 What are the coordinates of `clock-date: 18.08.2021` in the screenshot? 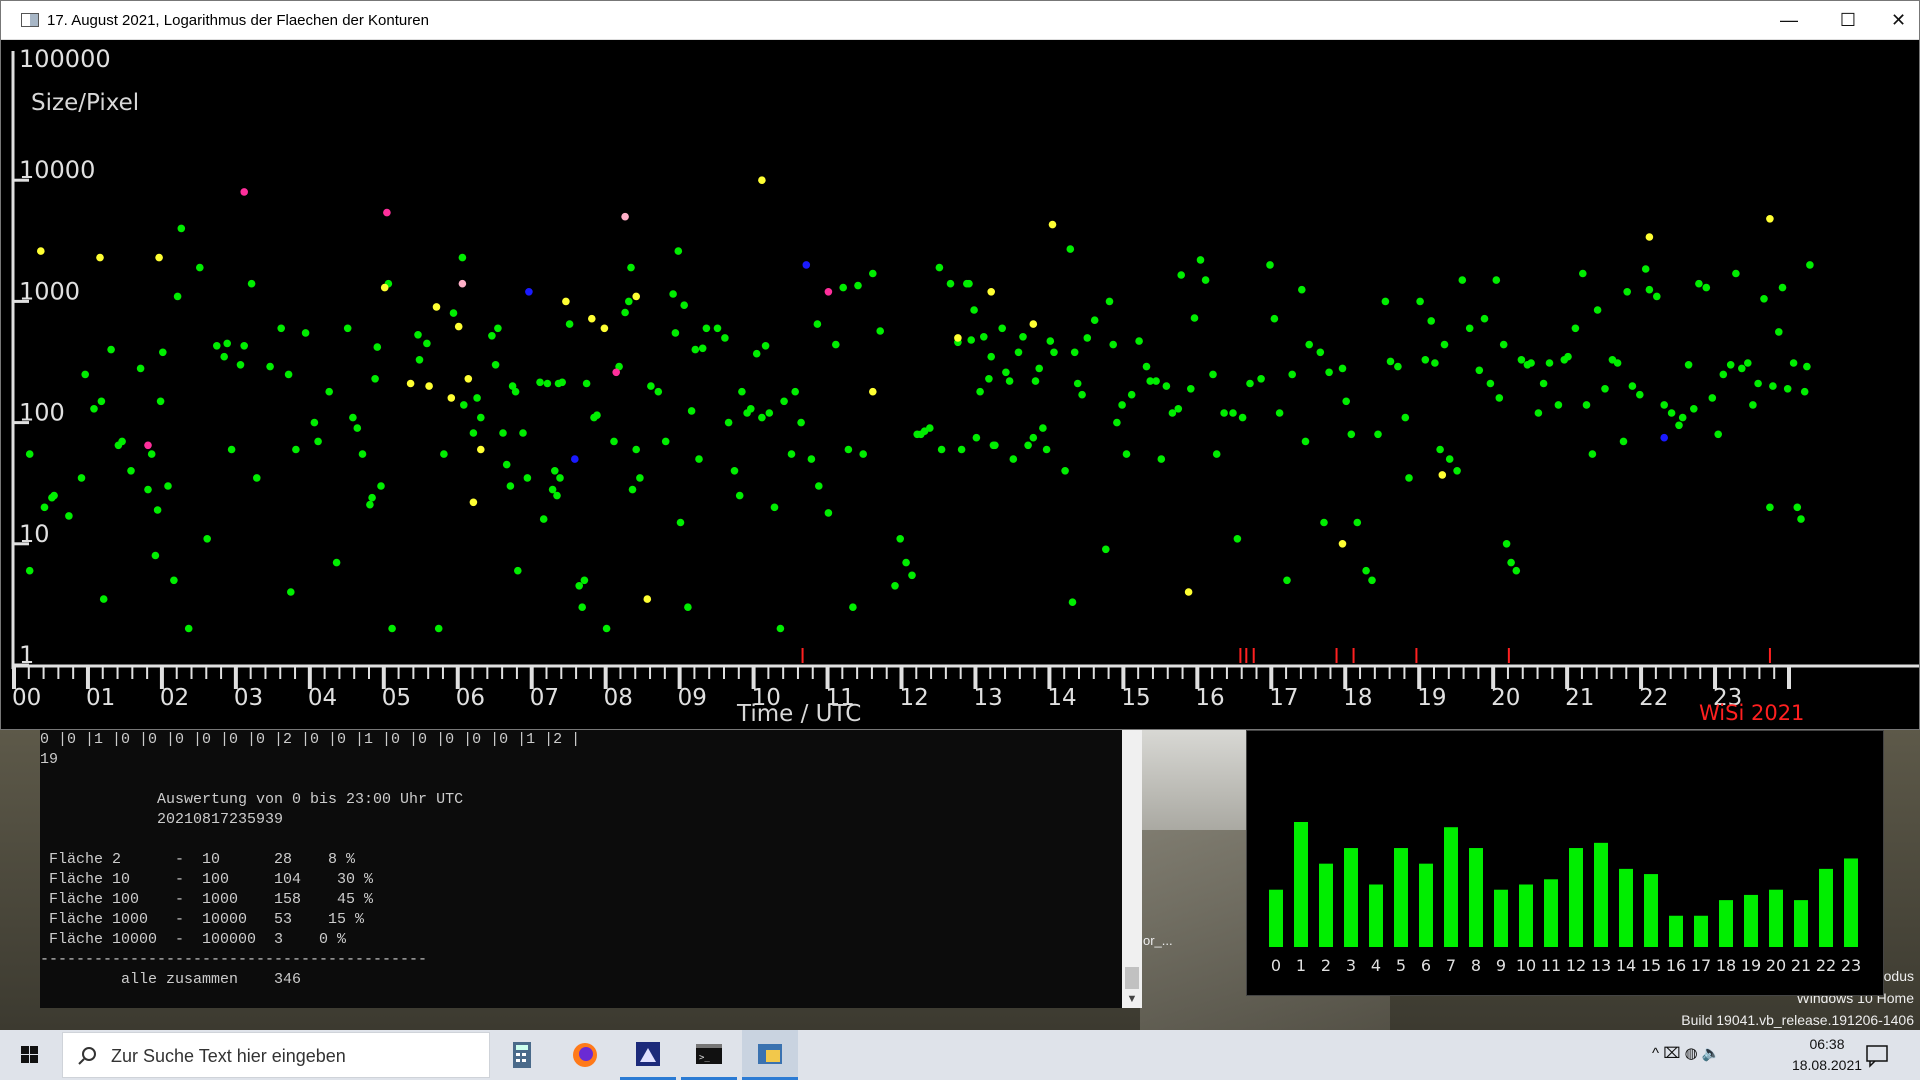 It's located at (1827, 1065).